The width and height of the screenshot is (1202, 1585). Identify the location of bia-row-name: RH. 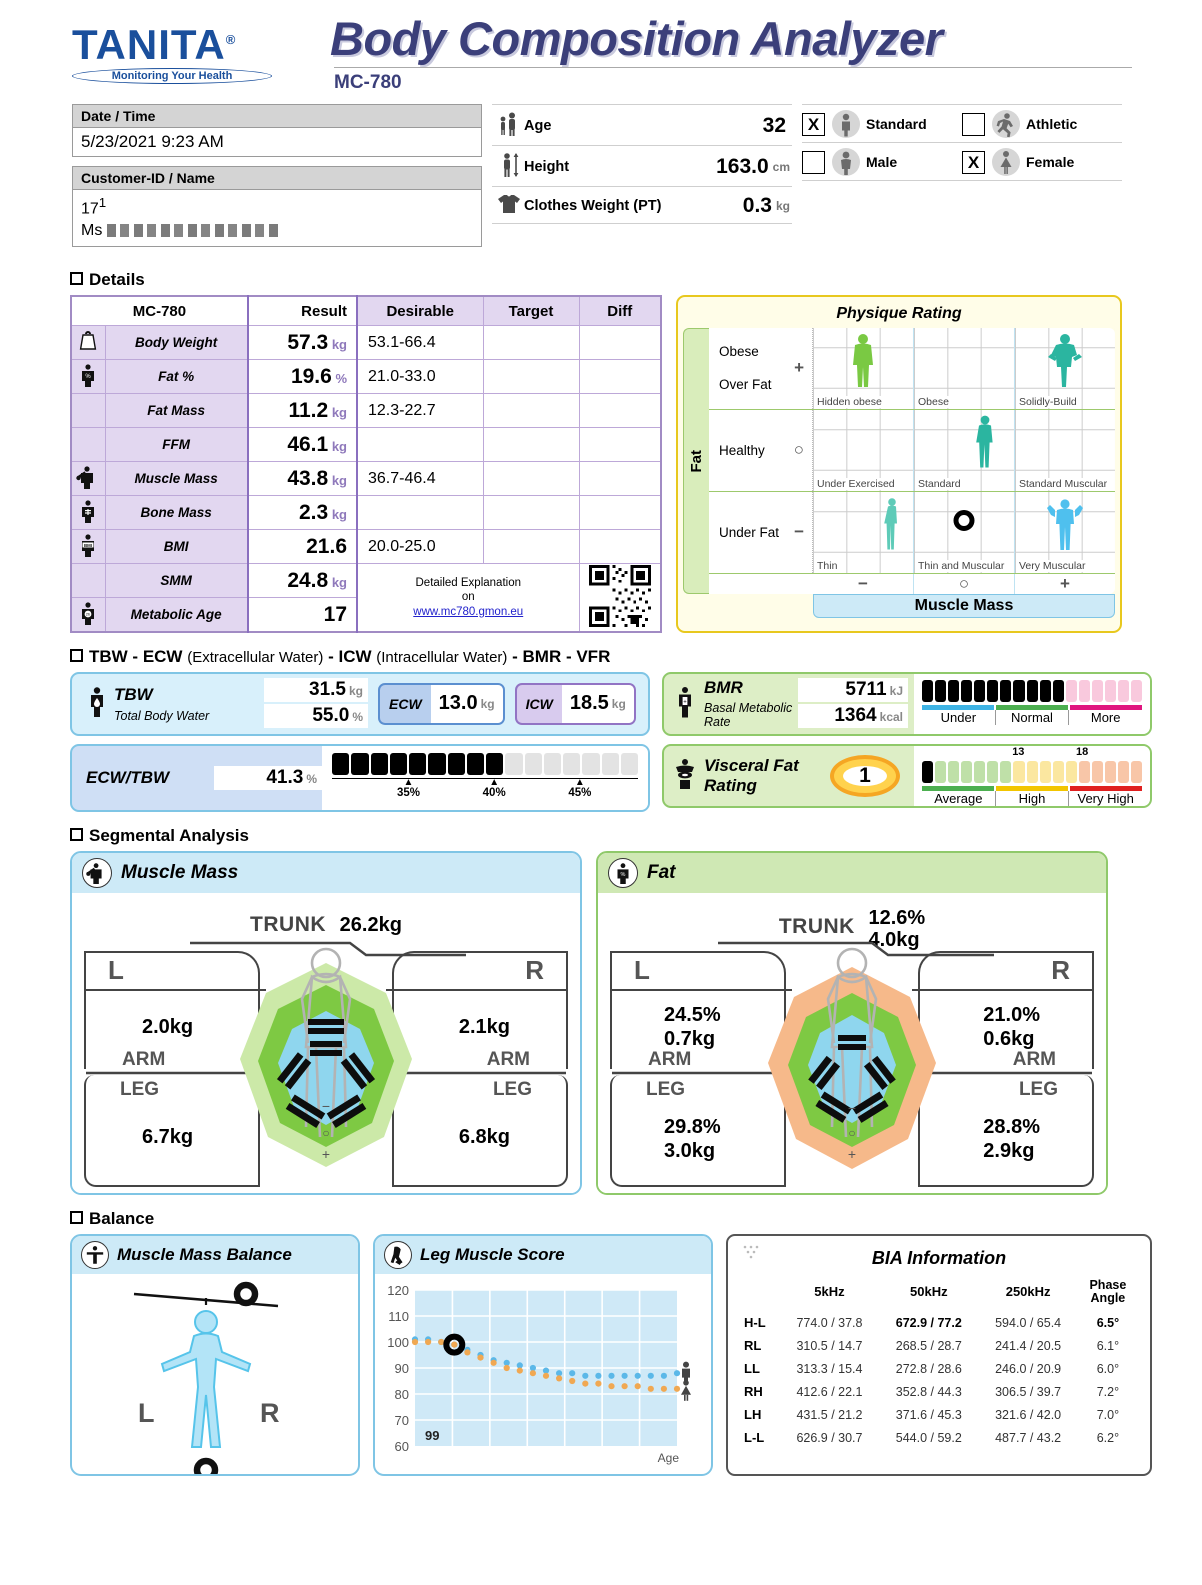
(753, 1392).